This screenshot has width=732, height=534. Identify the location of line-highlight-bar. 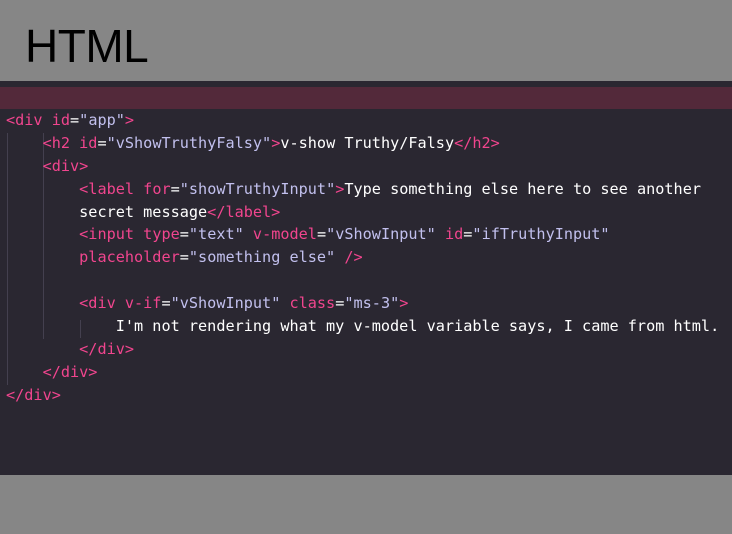
(366, 98).